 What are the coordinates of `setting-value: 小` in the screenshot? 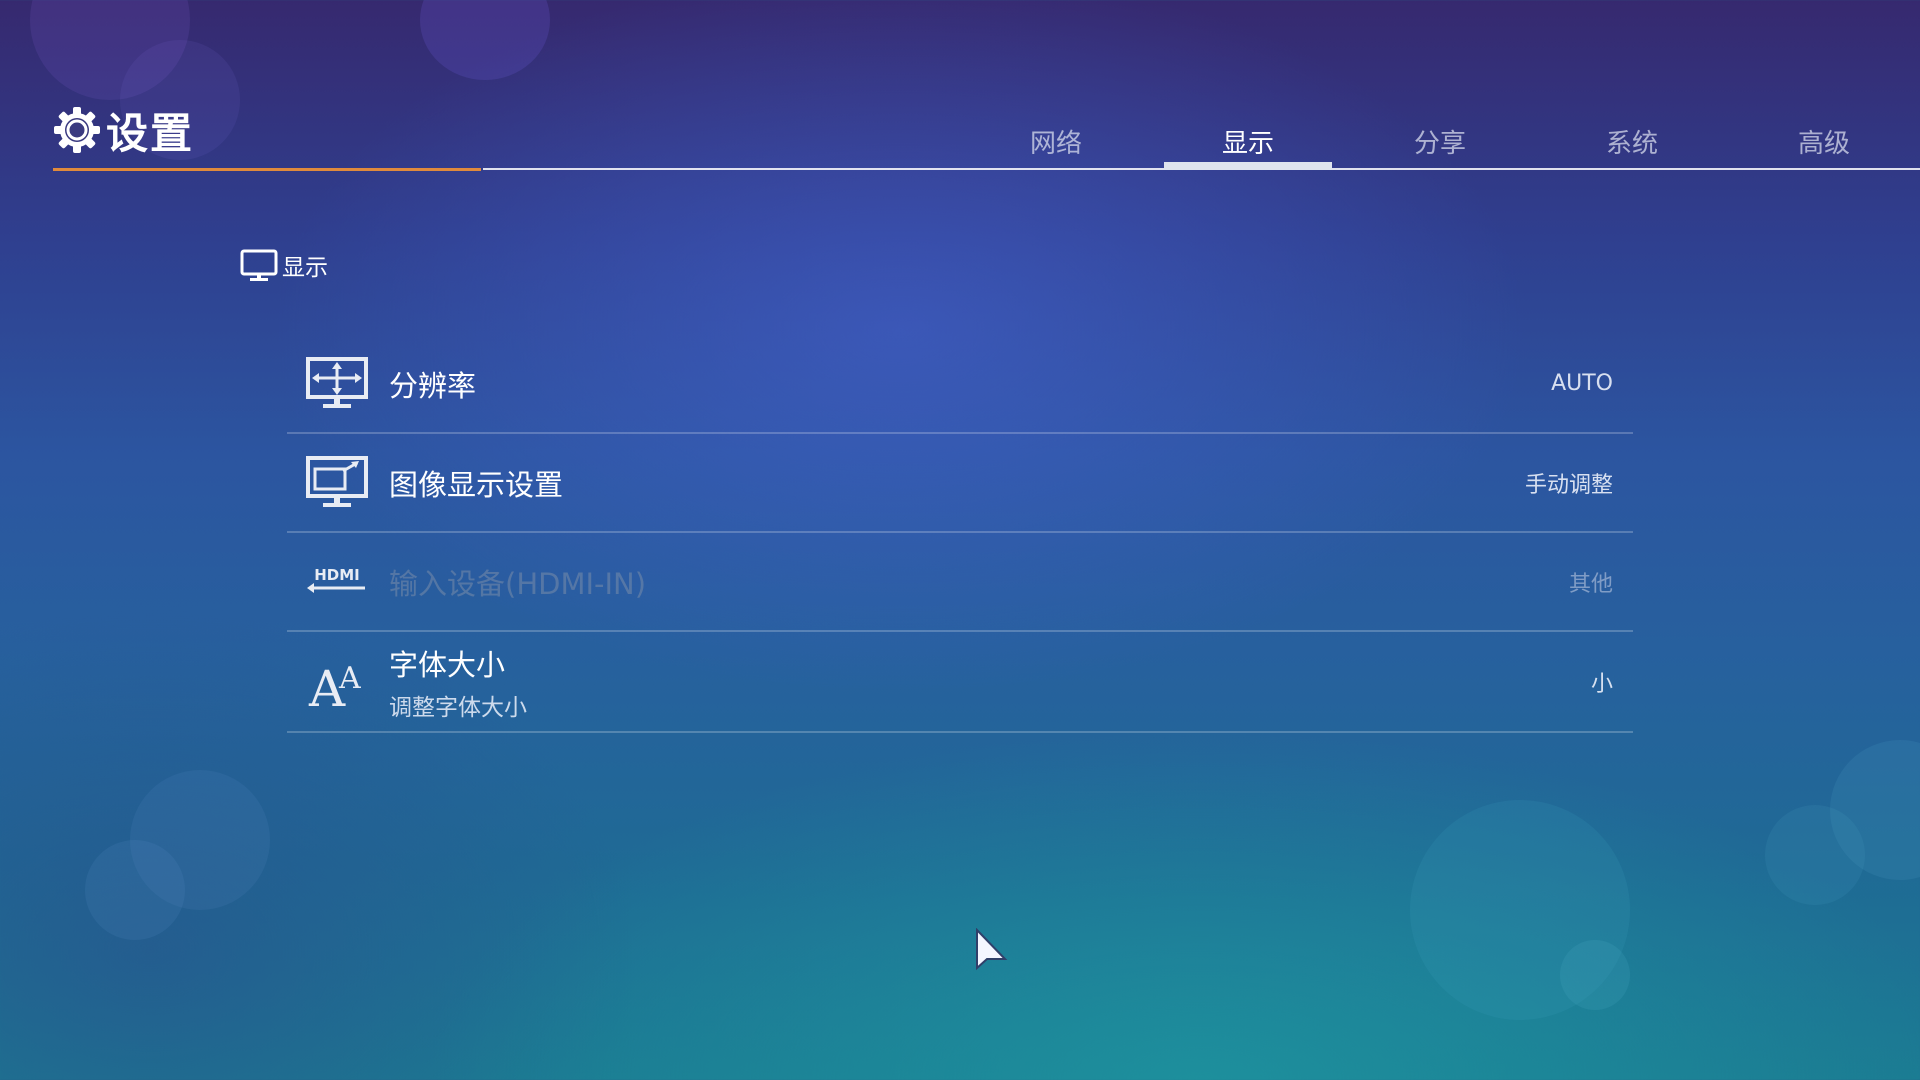 It's located at (1601, 684).